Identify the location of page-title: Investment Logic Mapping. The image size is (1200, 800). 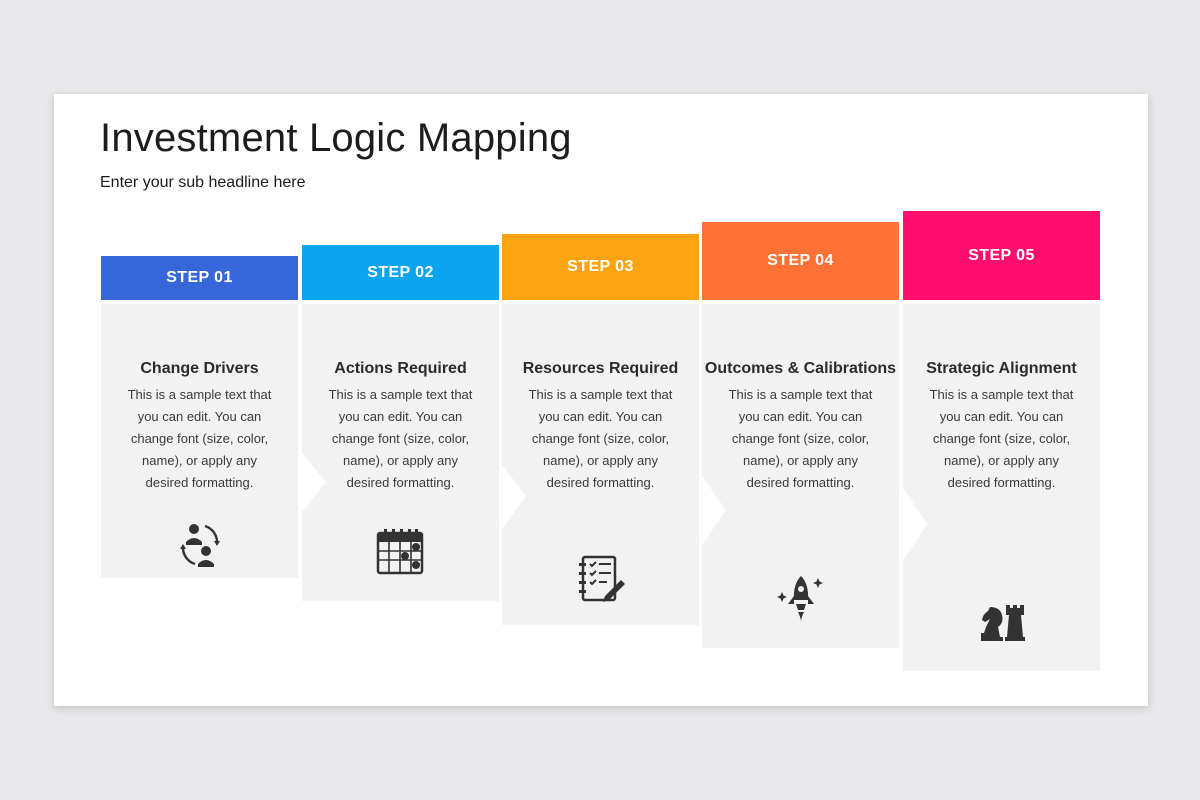
(336, 138).